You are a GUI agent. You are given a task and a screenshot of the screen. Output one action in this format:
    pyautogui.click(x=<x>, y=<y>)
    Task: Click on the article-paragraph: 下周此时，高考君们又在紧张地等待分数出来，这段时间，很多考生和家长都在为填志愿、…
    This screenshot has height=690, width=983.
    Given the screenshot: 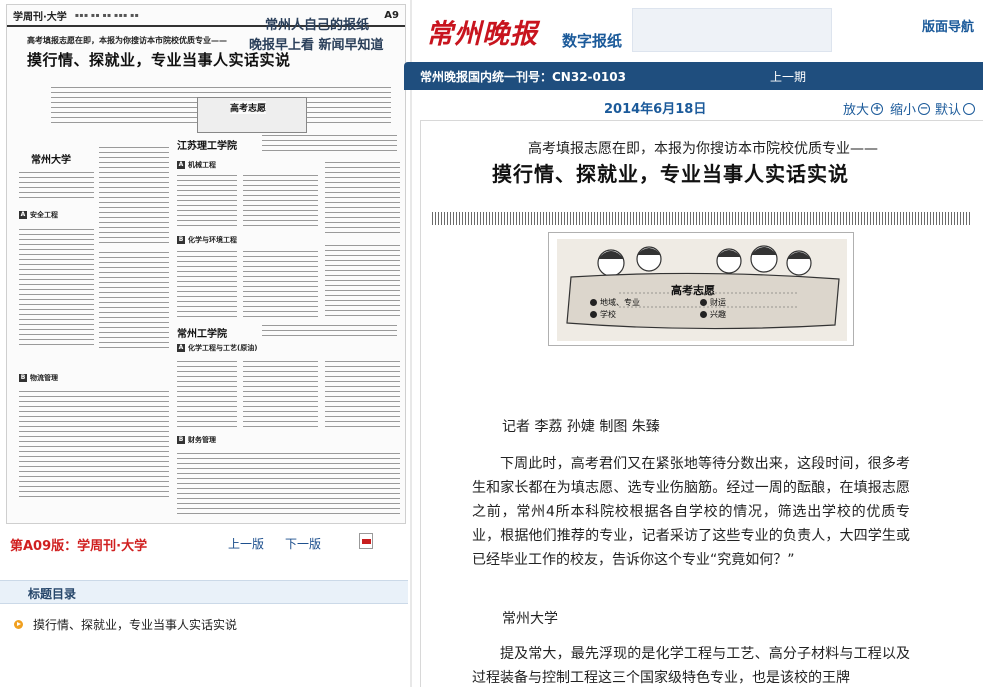 What is the action you would take?
    pyautogui.click(x=691, y=512)
    